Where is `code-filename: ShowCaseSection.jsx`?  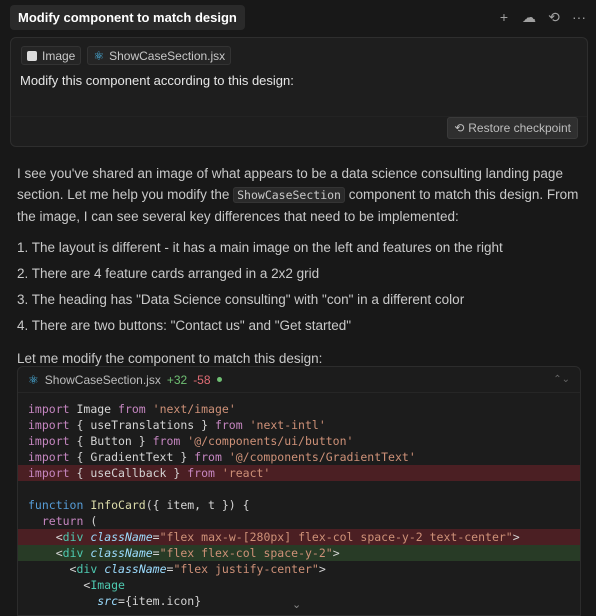 code-filename: ShowCaseSection.jsx is located at coordinates (102, 379).